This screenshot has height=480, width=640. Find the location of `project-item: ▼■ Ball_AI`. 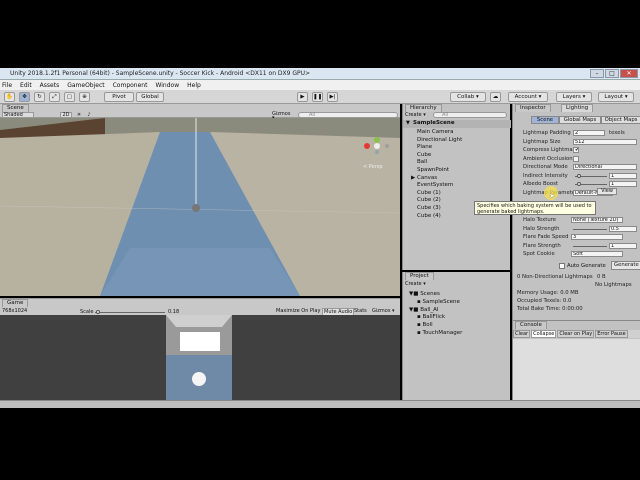

project-item: ▼■ Ball_AI is located at coordinates (424, 310).